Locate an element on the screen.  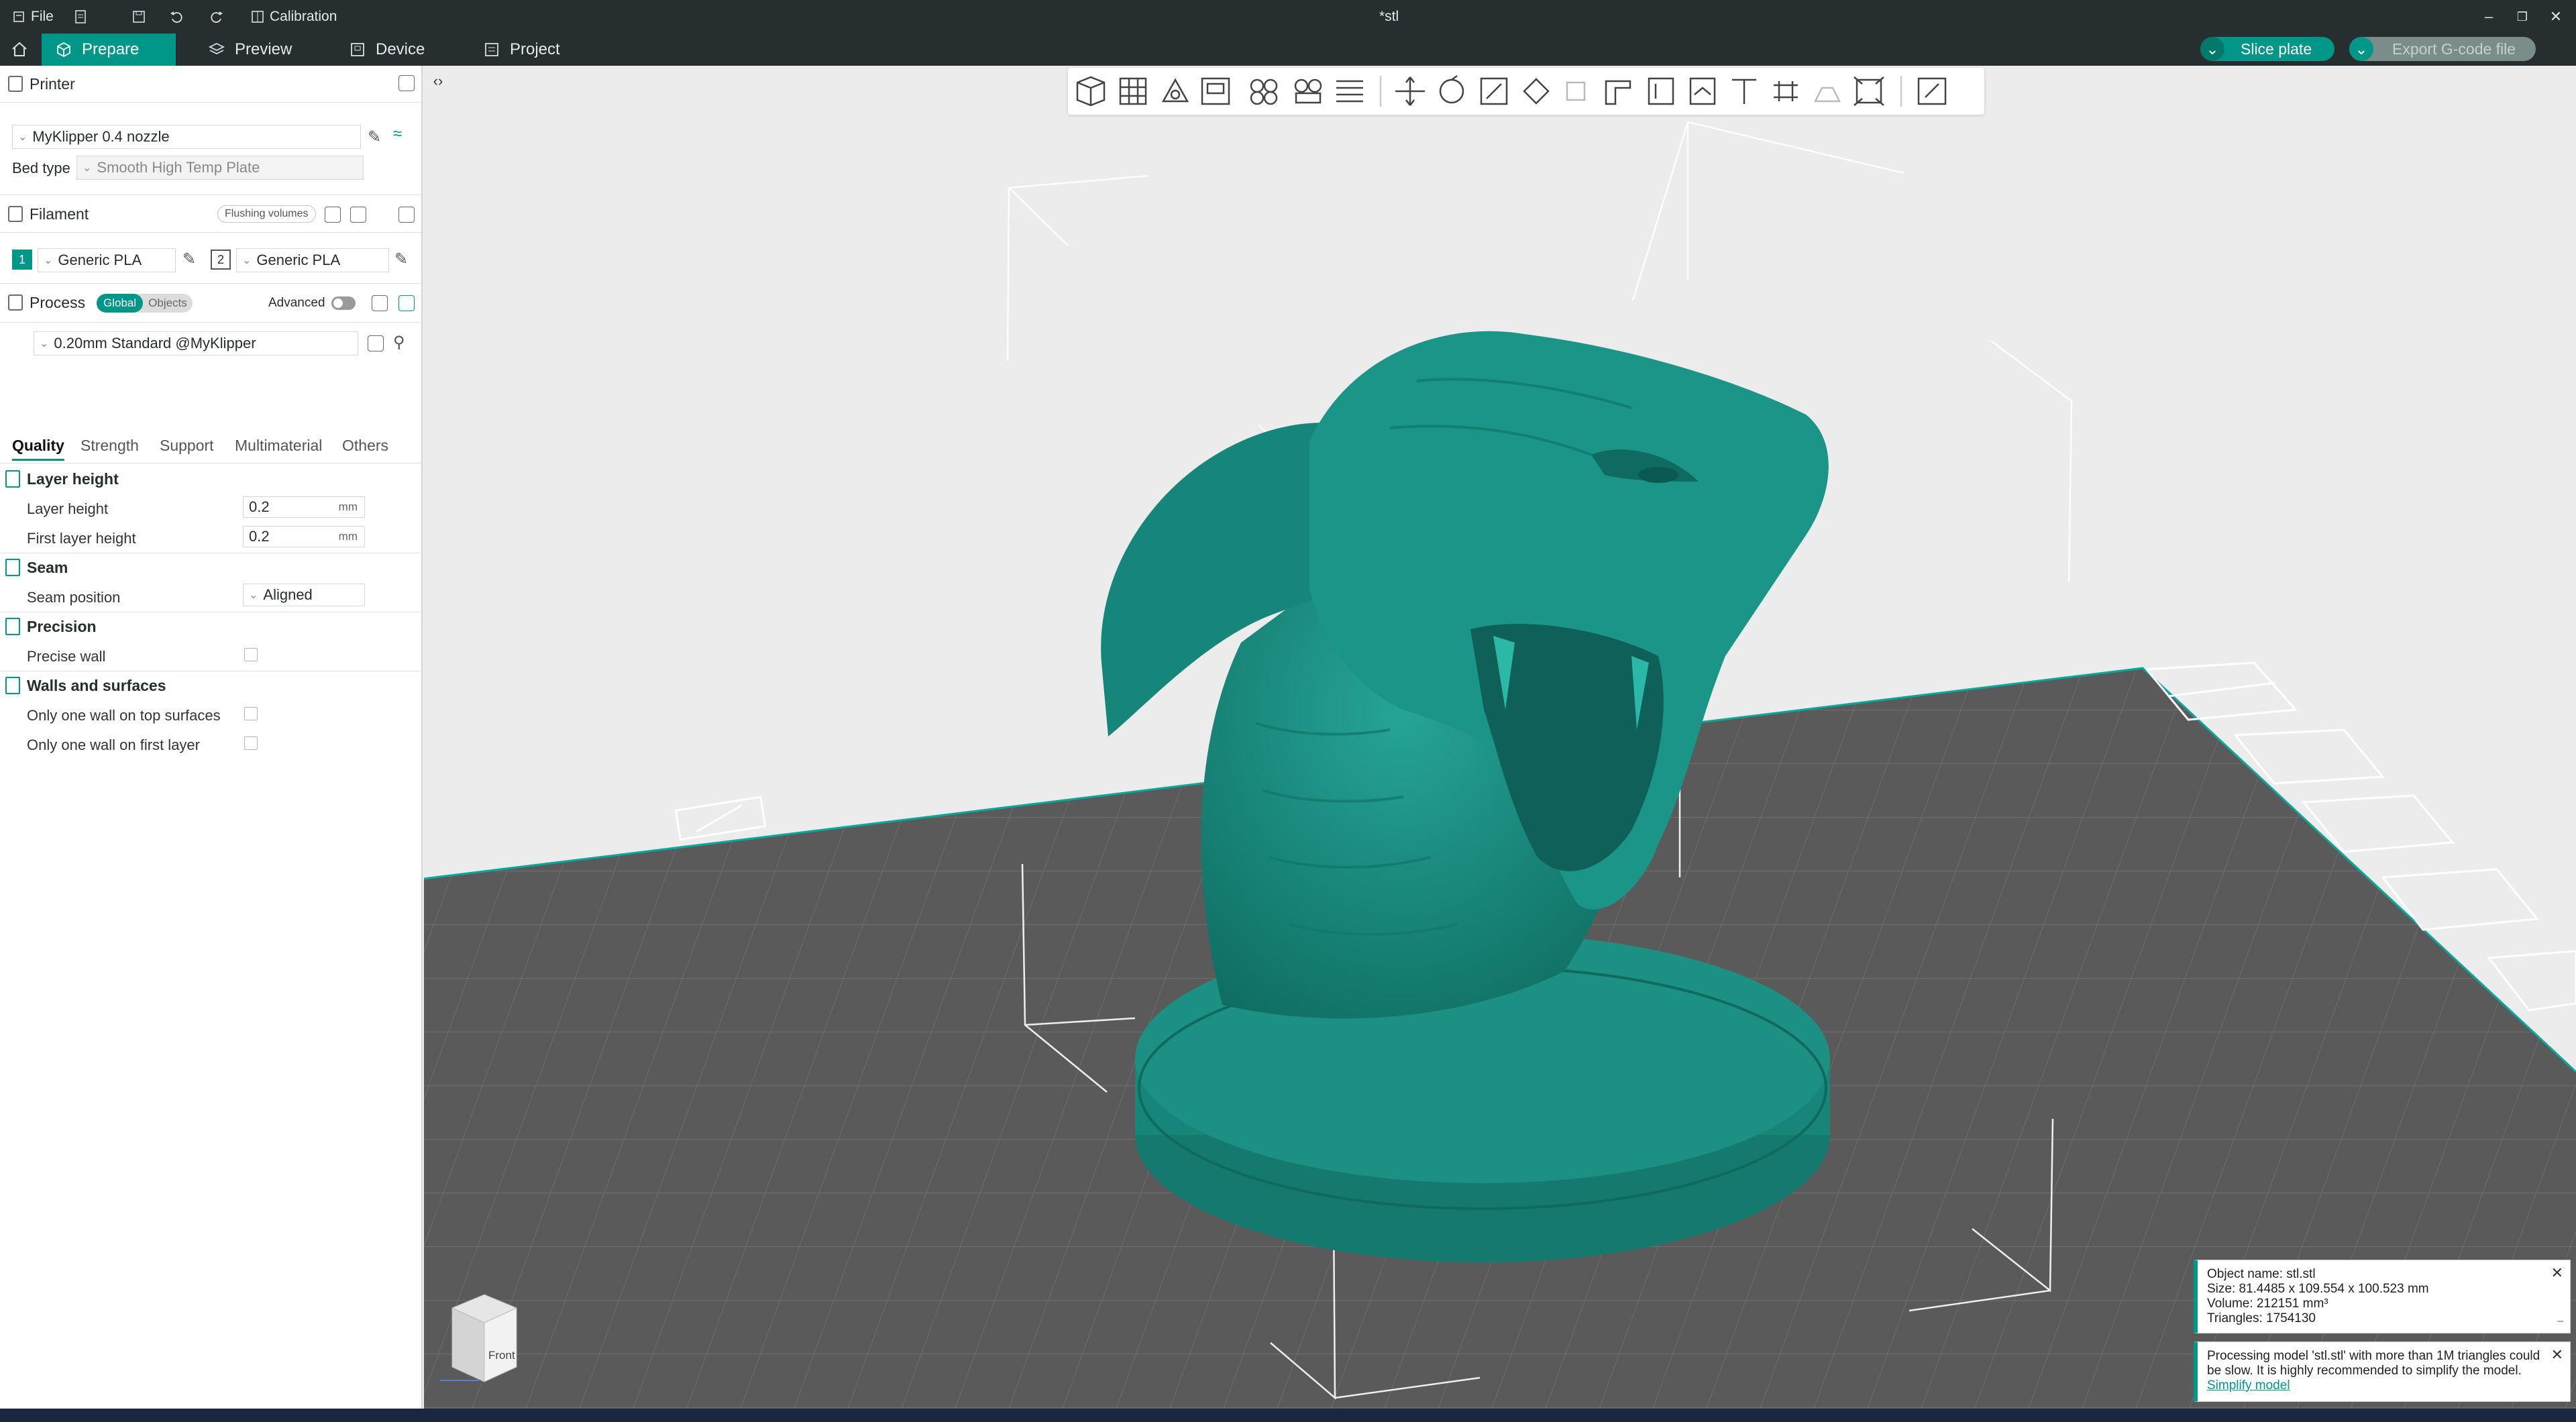
document-title: *stl is located at coordinates (1389, 17).